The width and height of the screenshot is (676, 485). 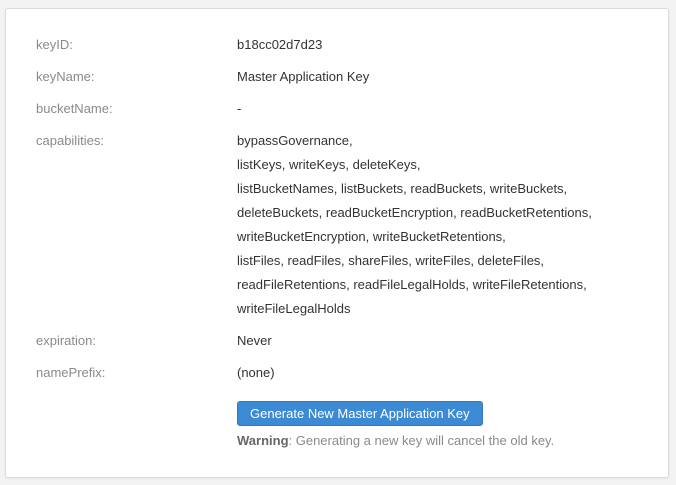 What do you see at coordinates (342, 45) in the screenshot?
I see `row-key-id: keyID: b18cc02d7d23` at bounding box center [342, 45].